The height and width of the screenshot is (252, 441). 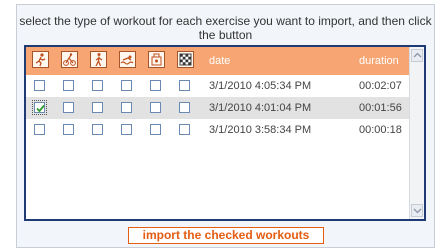 What do you see at coordinates (39, 107) in the screenshot?
I see `running-checkbox-checked` at bounding box center [39, 107].